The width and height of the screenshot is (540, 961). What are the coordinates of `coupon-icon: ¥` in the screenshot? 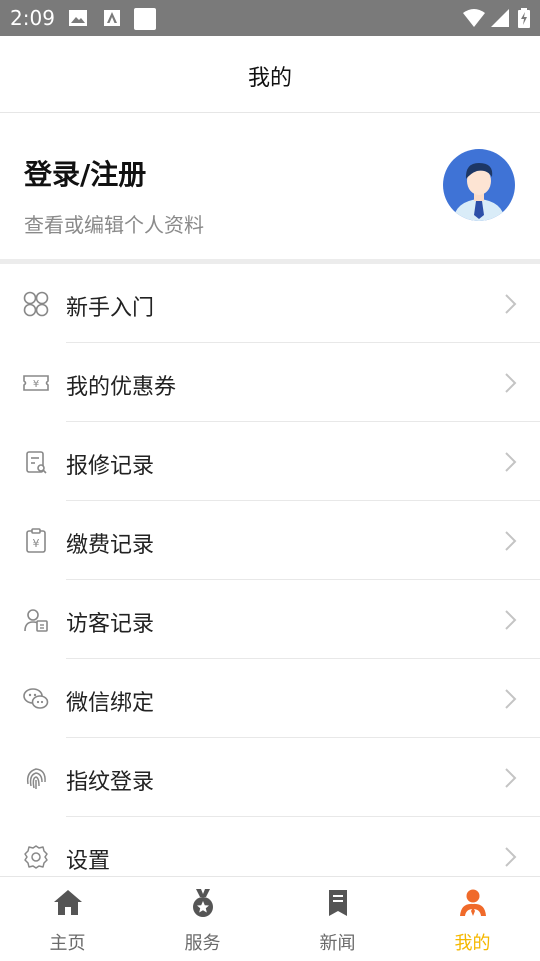 It's located at (36, 383).